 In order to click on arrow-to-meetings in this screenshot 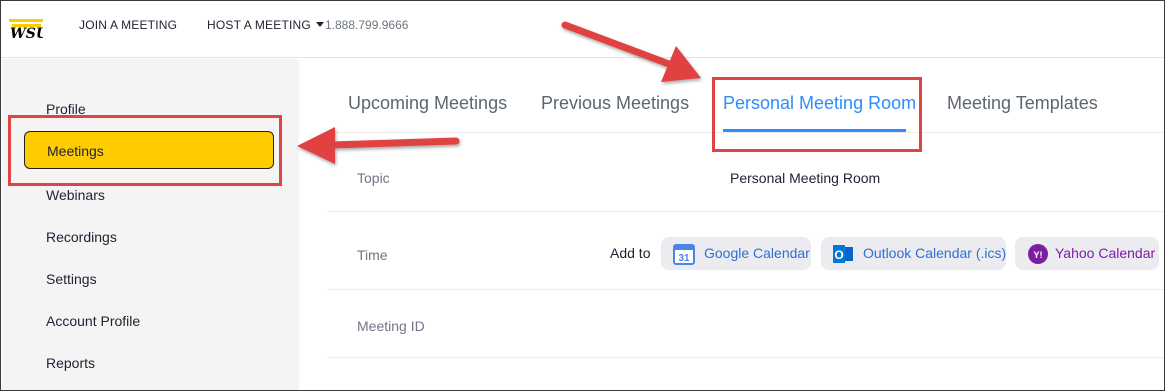, I will do `click(378, 145)`.